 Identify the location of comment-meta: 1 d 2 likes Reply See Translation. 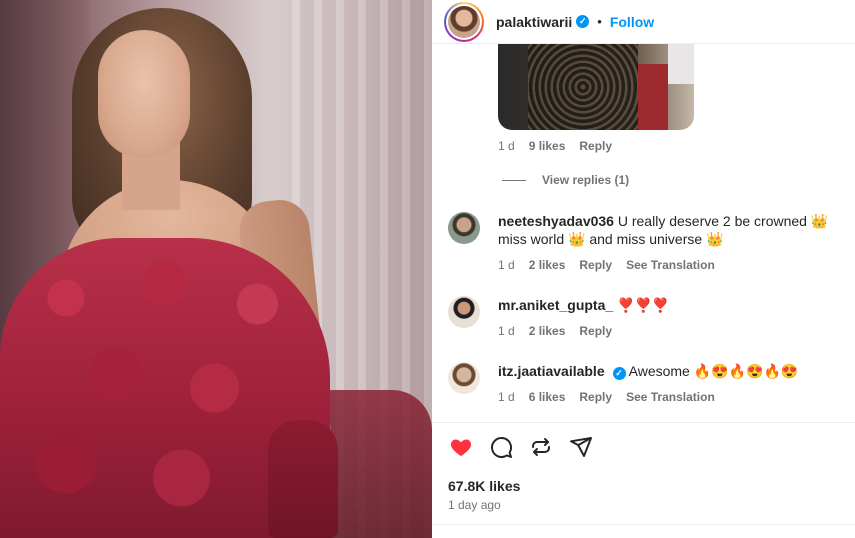
(613, 265).